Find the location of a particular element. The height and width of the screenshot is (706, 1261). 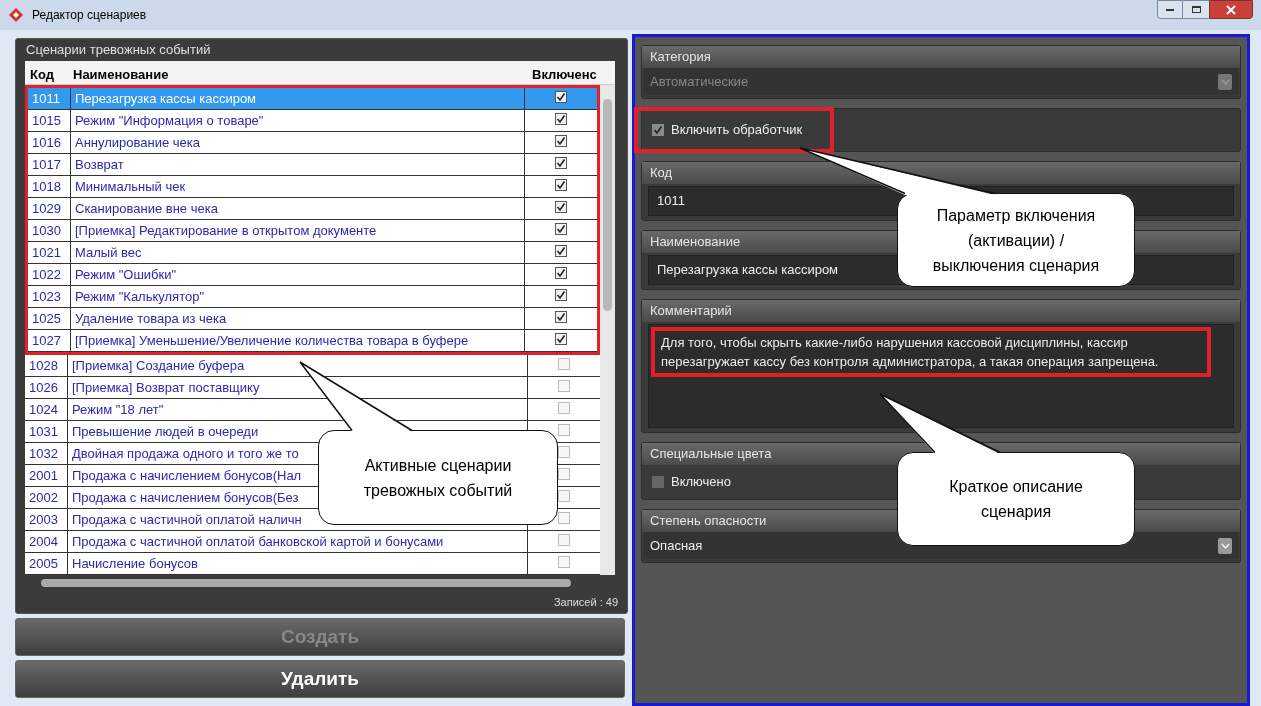

code-cell: 1032 is located at coordinates (46, 453).